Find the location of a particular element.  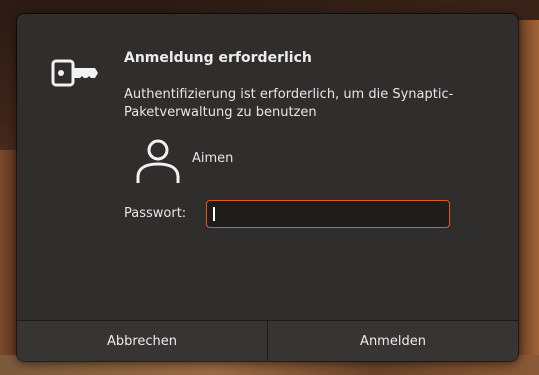

dialog-button-bar: Abbrechen Anmelden is located at coordinates (267, 340).